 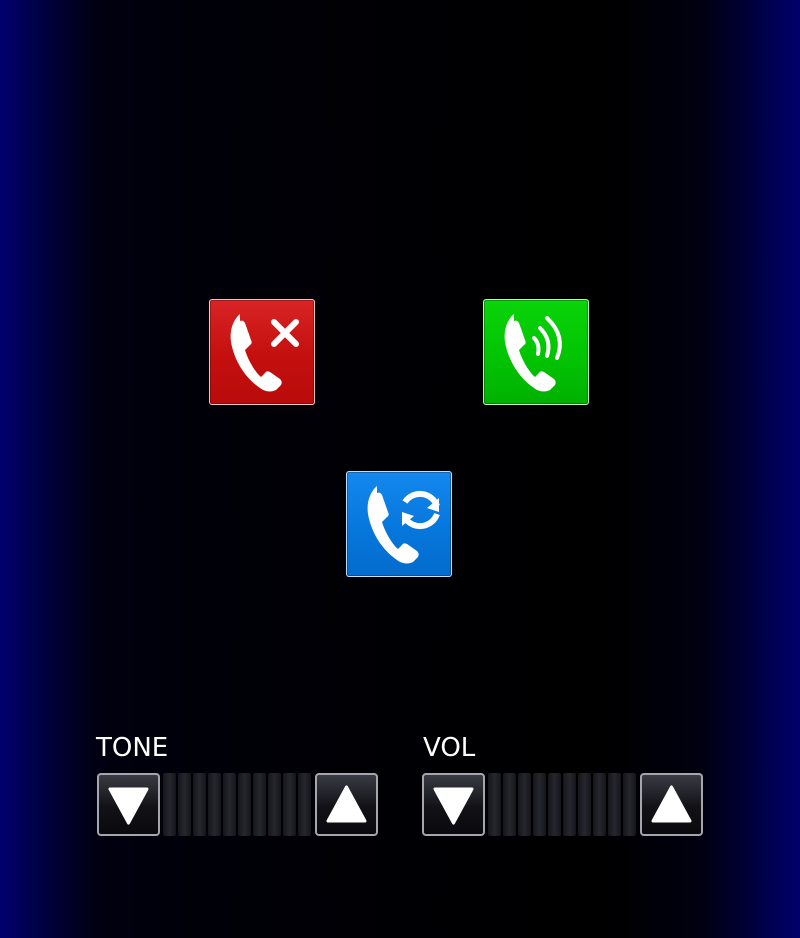 I want to click on vol-up-button, so click(x=671, y=804).